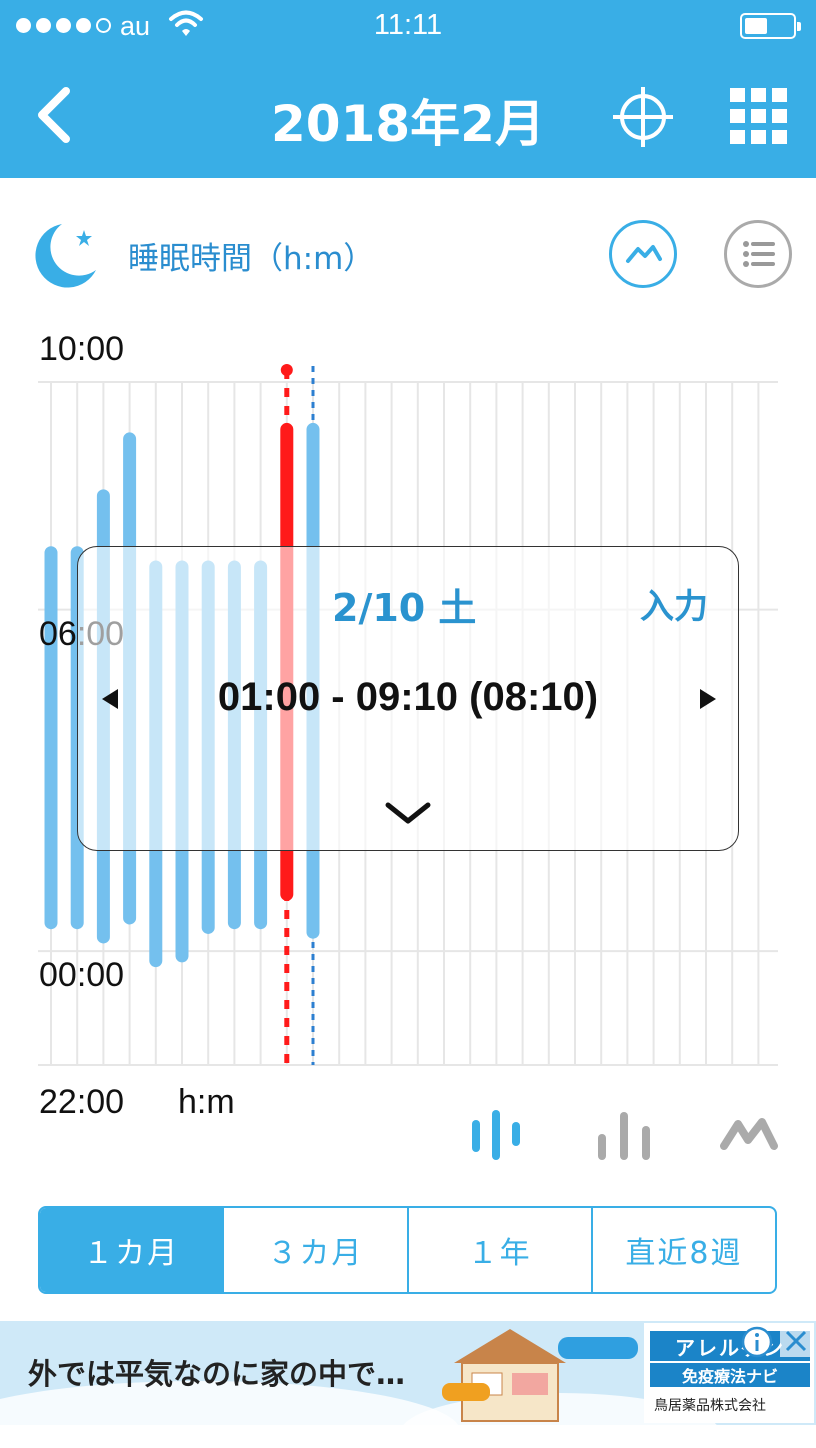  I want to click on page-title: 2018年2月, so click(408, 124).